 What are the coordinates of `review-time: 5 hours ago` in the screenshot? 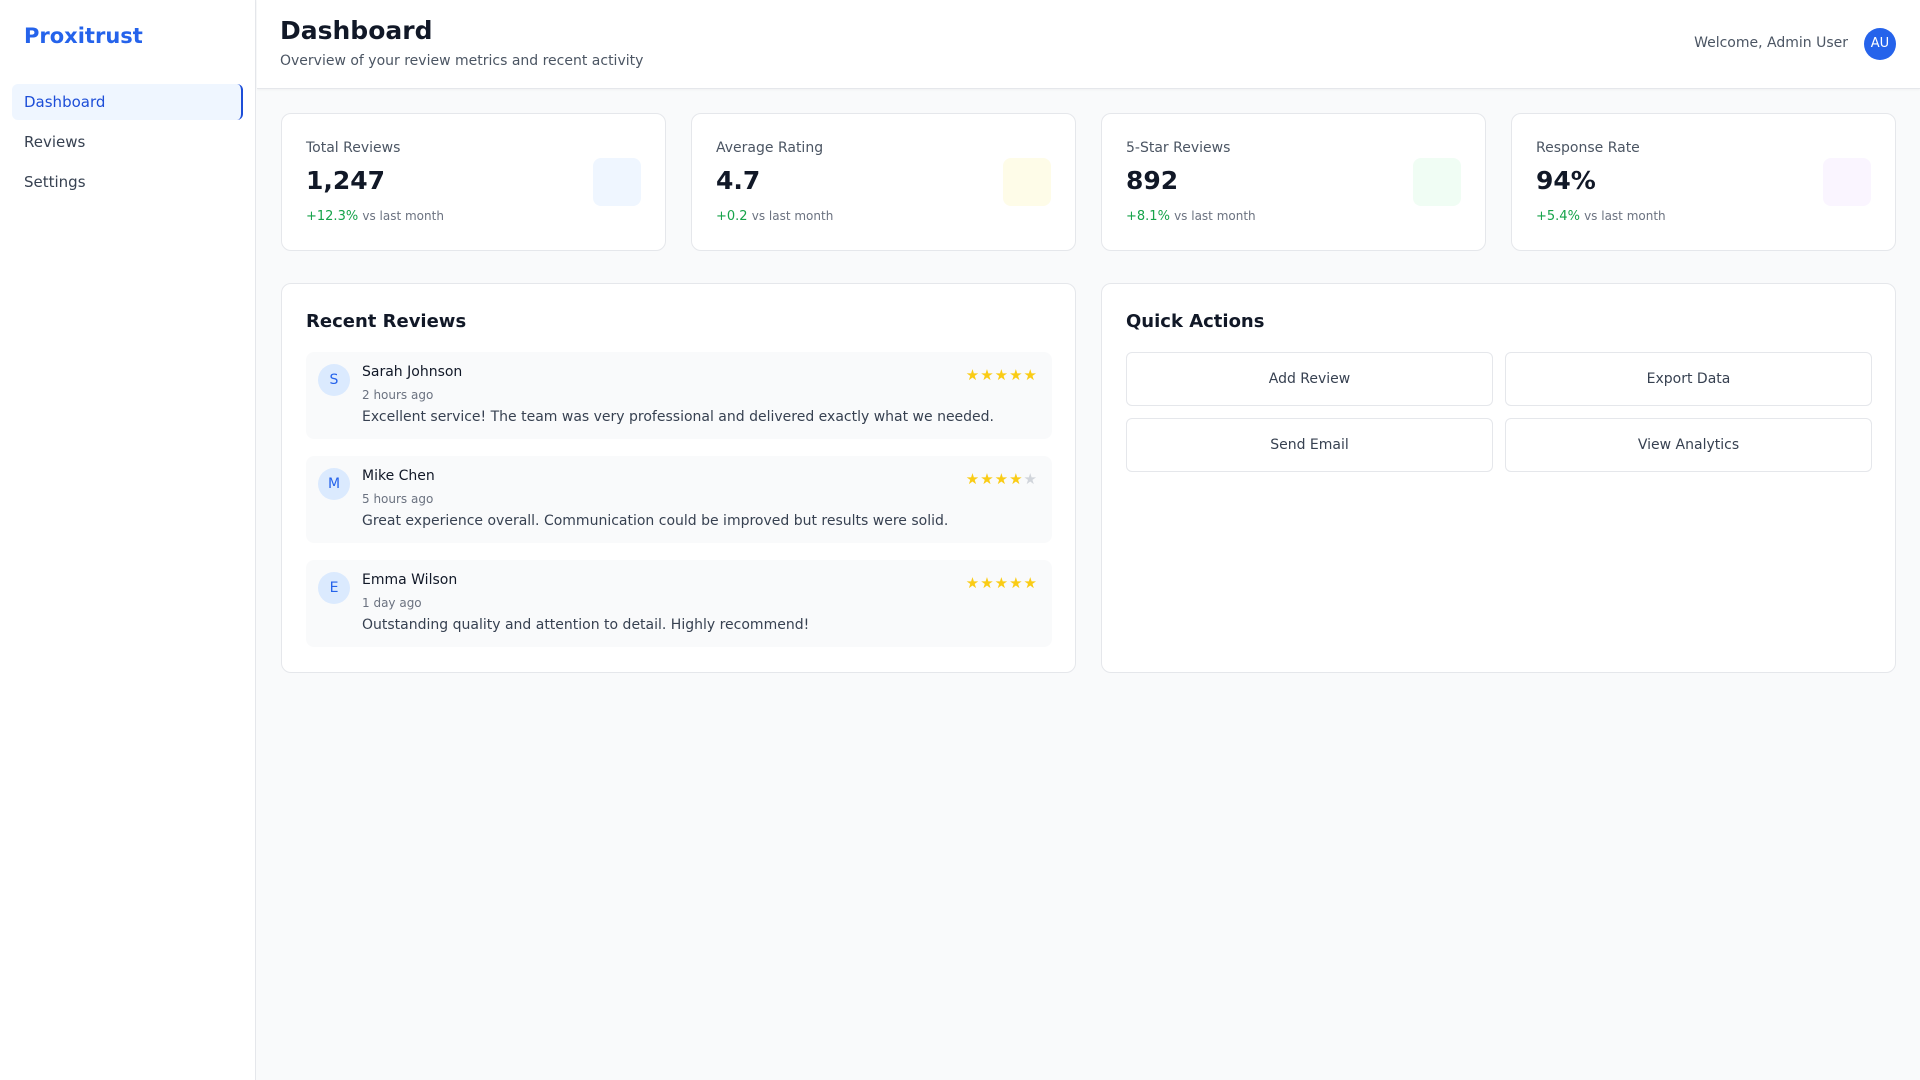 It's located at (398, 499).